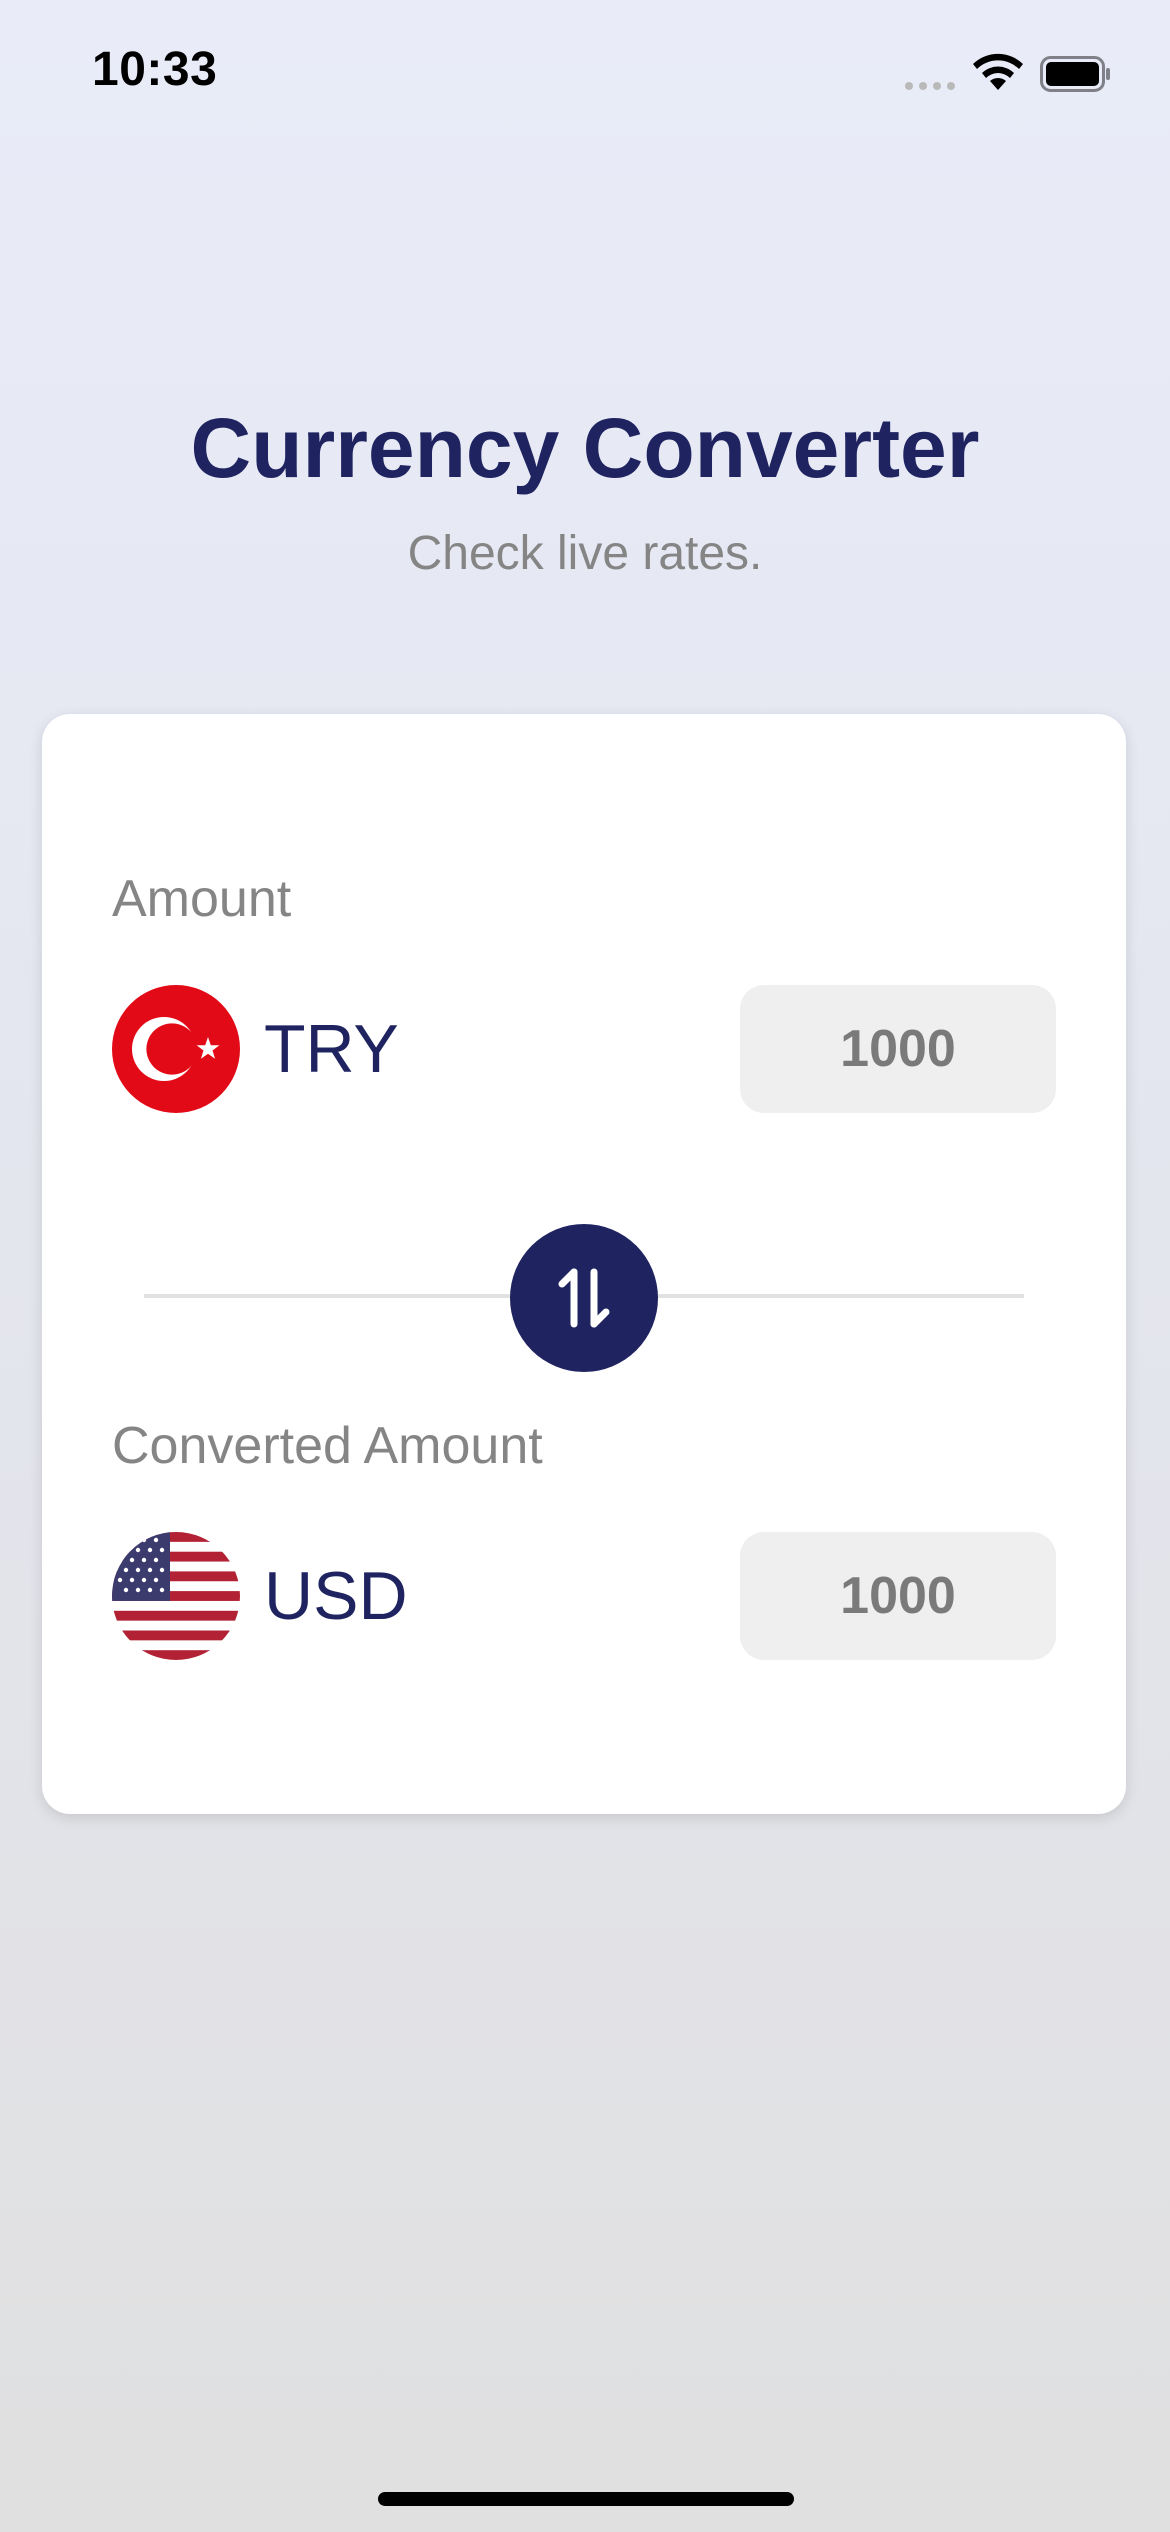 Image resolution: width=1170 pixels, height=2532 pixels. I want to click on turkey-flag-icon, so click(176, 1049).